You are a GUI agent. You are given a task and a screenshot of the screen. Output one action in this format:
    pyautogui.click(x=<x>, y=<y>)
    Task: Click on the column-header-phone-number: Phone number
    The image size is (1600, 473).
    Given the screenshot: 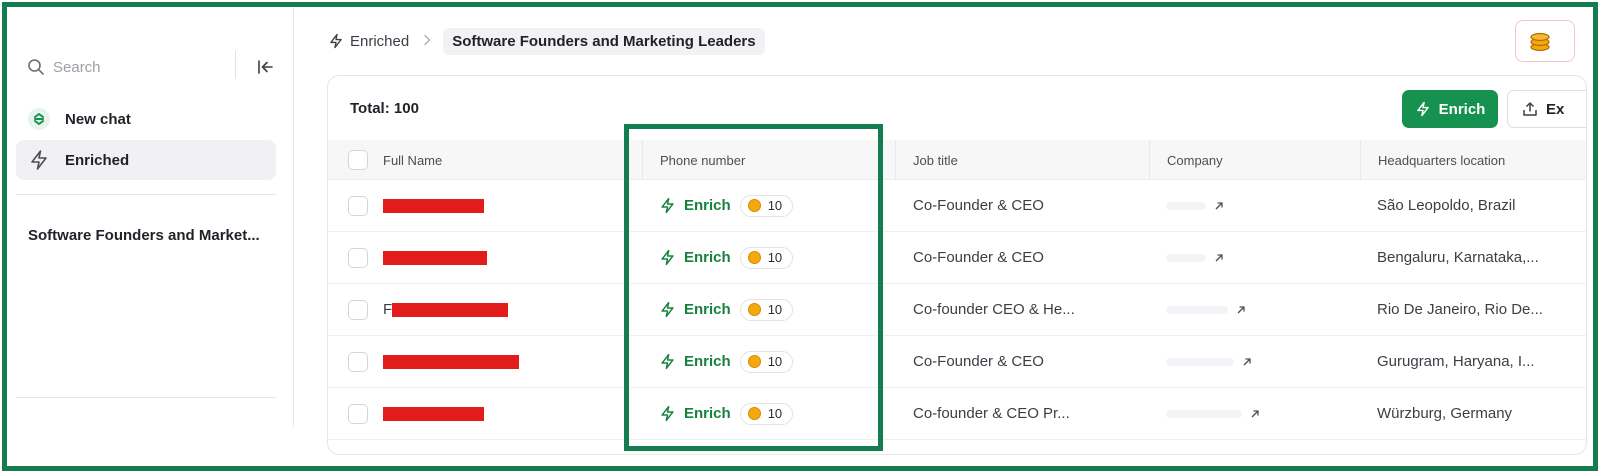 What is the action you would take?
    pyautogui.click(x=768, y=160)
    